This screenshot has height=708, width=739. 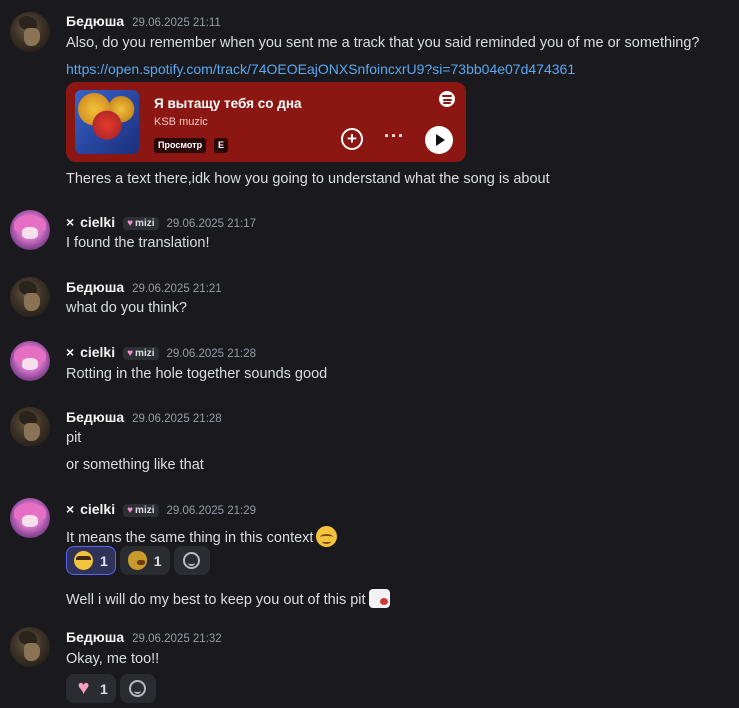 What do you see at coordinates (177, 639) in the screenshot?
I see `message-timestamp: 29.06.2025 21:32` at bounding box center [177, 639].